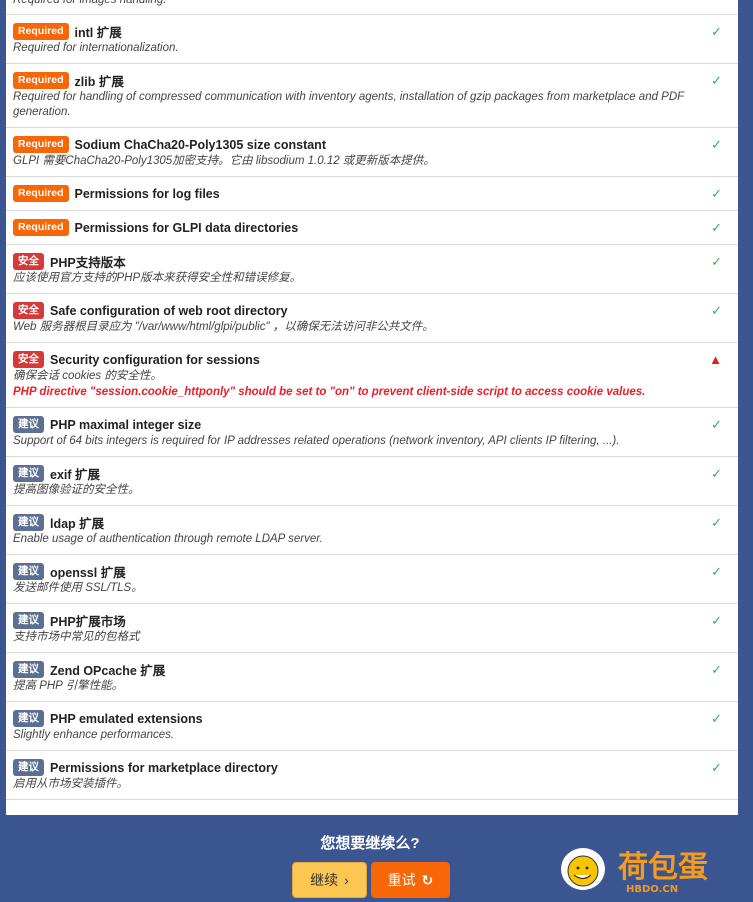 The height and width of the screenshot is (902, 753). I want to click on requirement-row: 建议 openssl 扩展发送邮件使用 SSL/TLS。 ✓, so click(372, 579).